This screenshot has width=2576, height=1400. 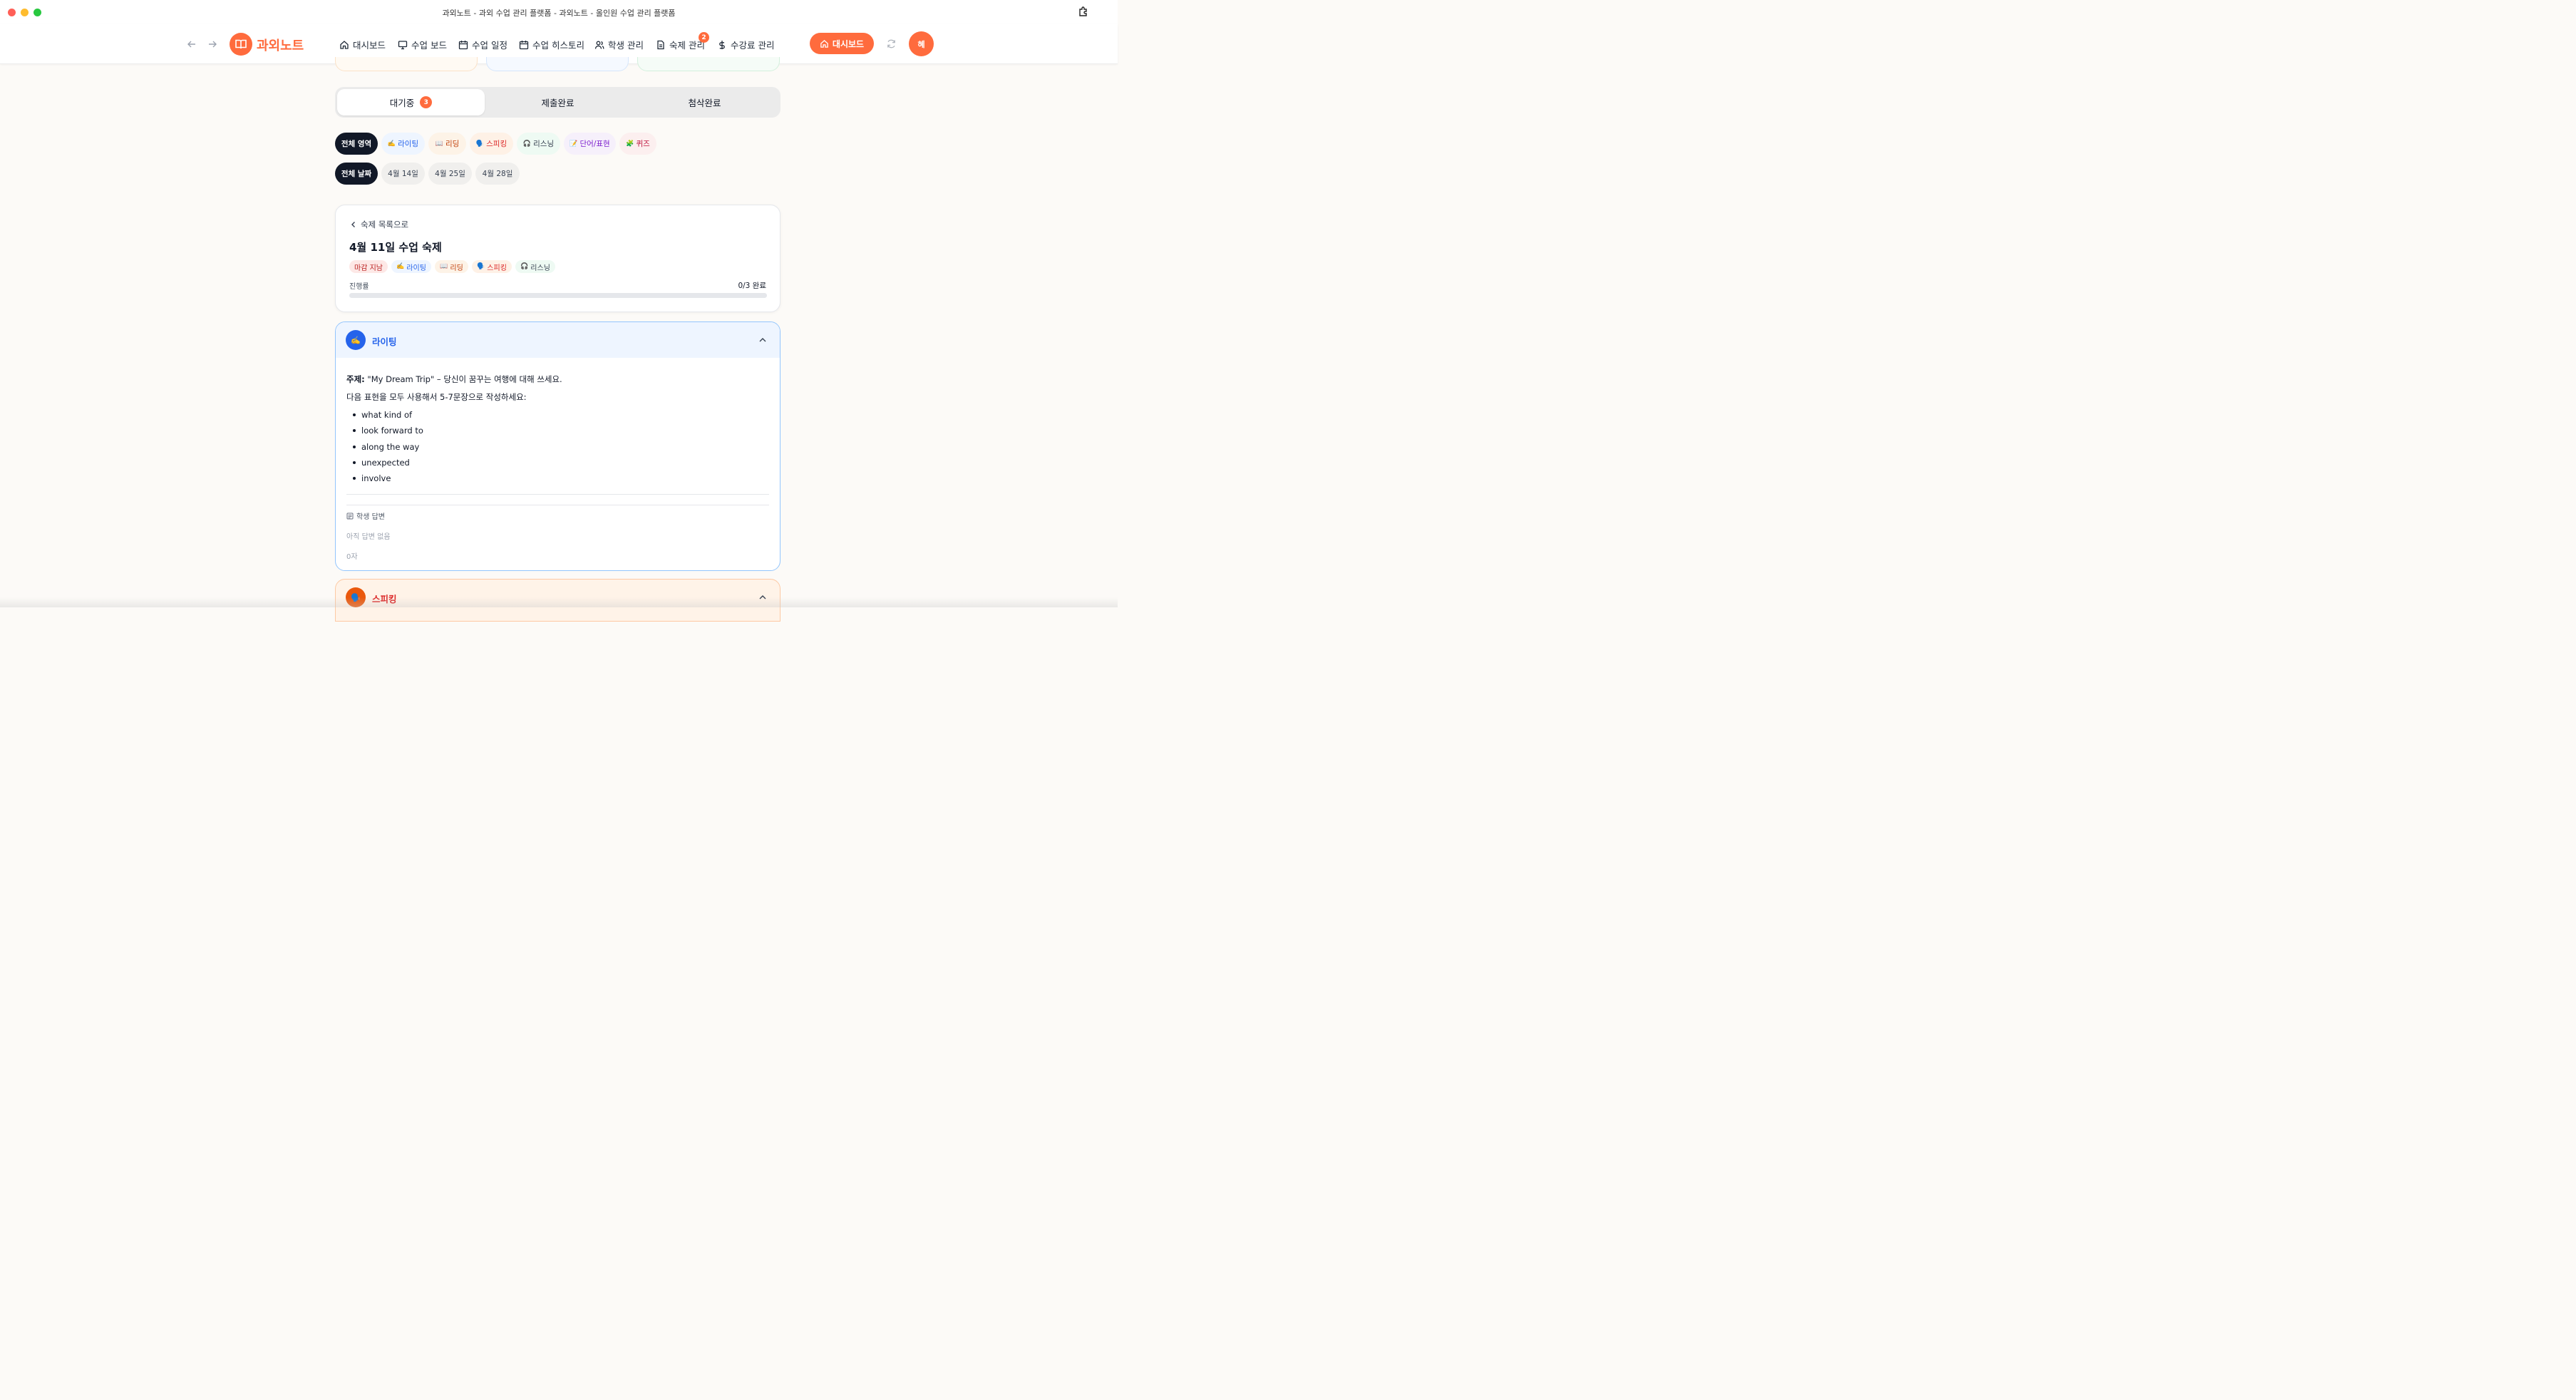 I want to click on nav-class-history: 수업 히스토리, so click(x=551, y=44).